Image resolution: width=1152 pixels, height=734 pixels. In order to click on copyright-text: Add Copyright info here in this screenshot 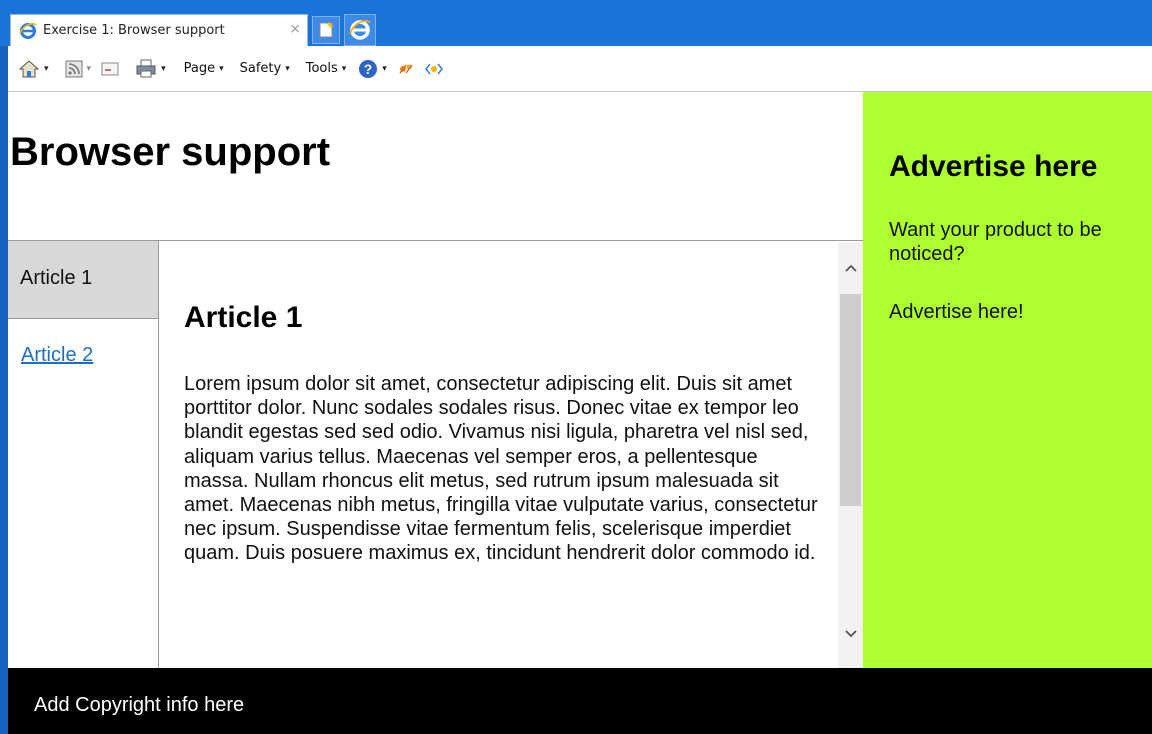, I will do `click(139, 705)`.